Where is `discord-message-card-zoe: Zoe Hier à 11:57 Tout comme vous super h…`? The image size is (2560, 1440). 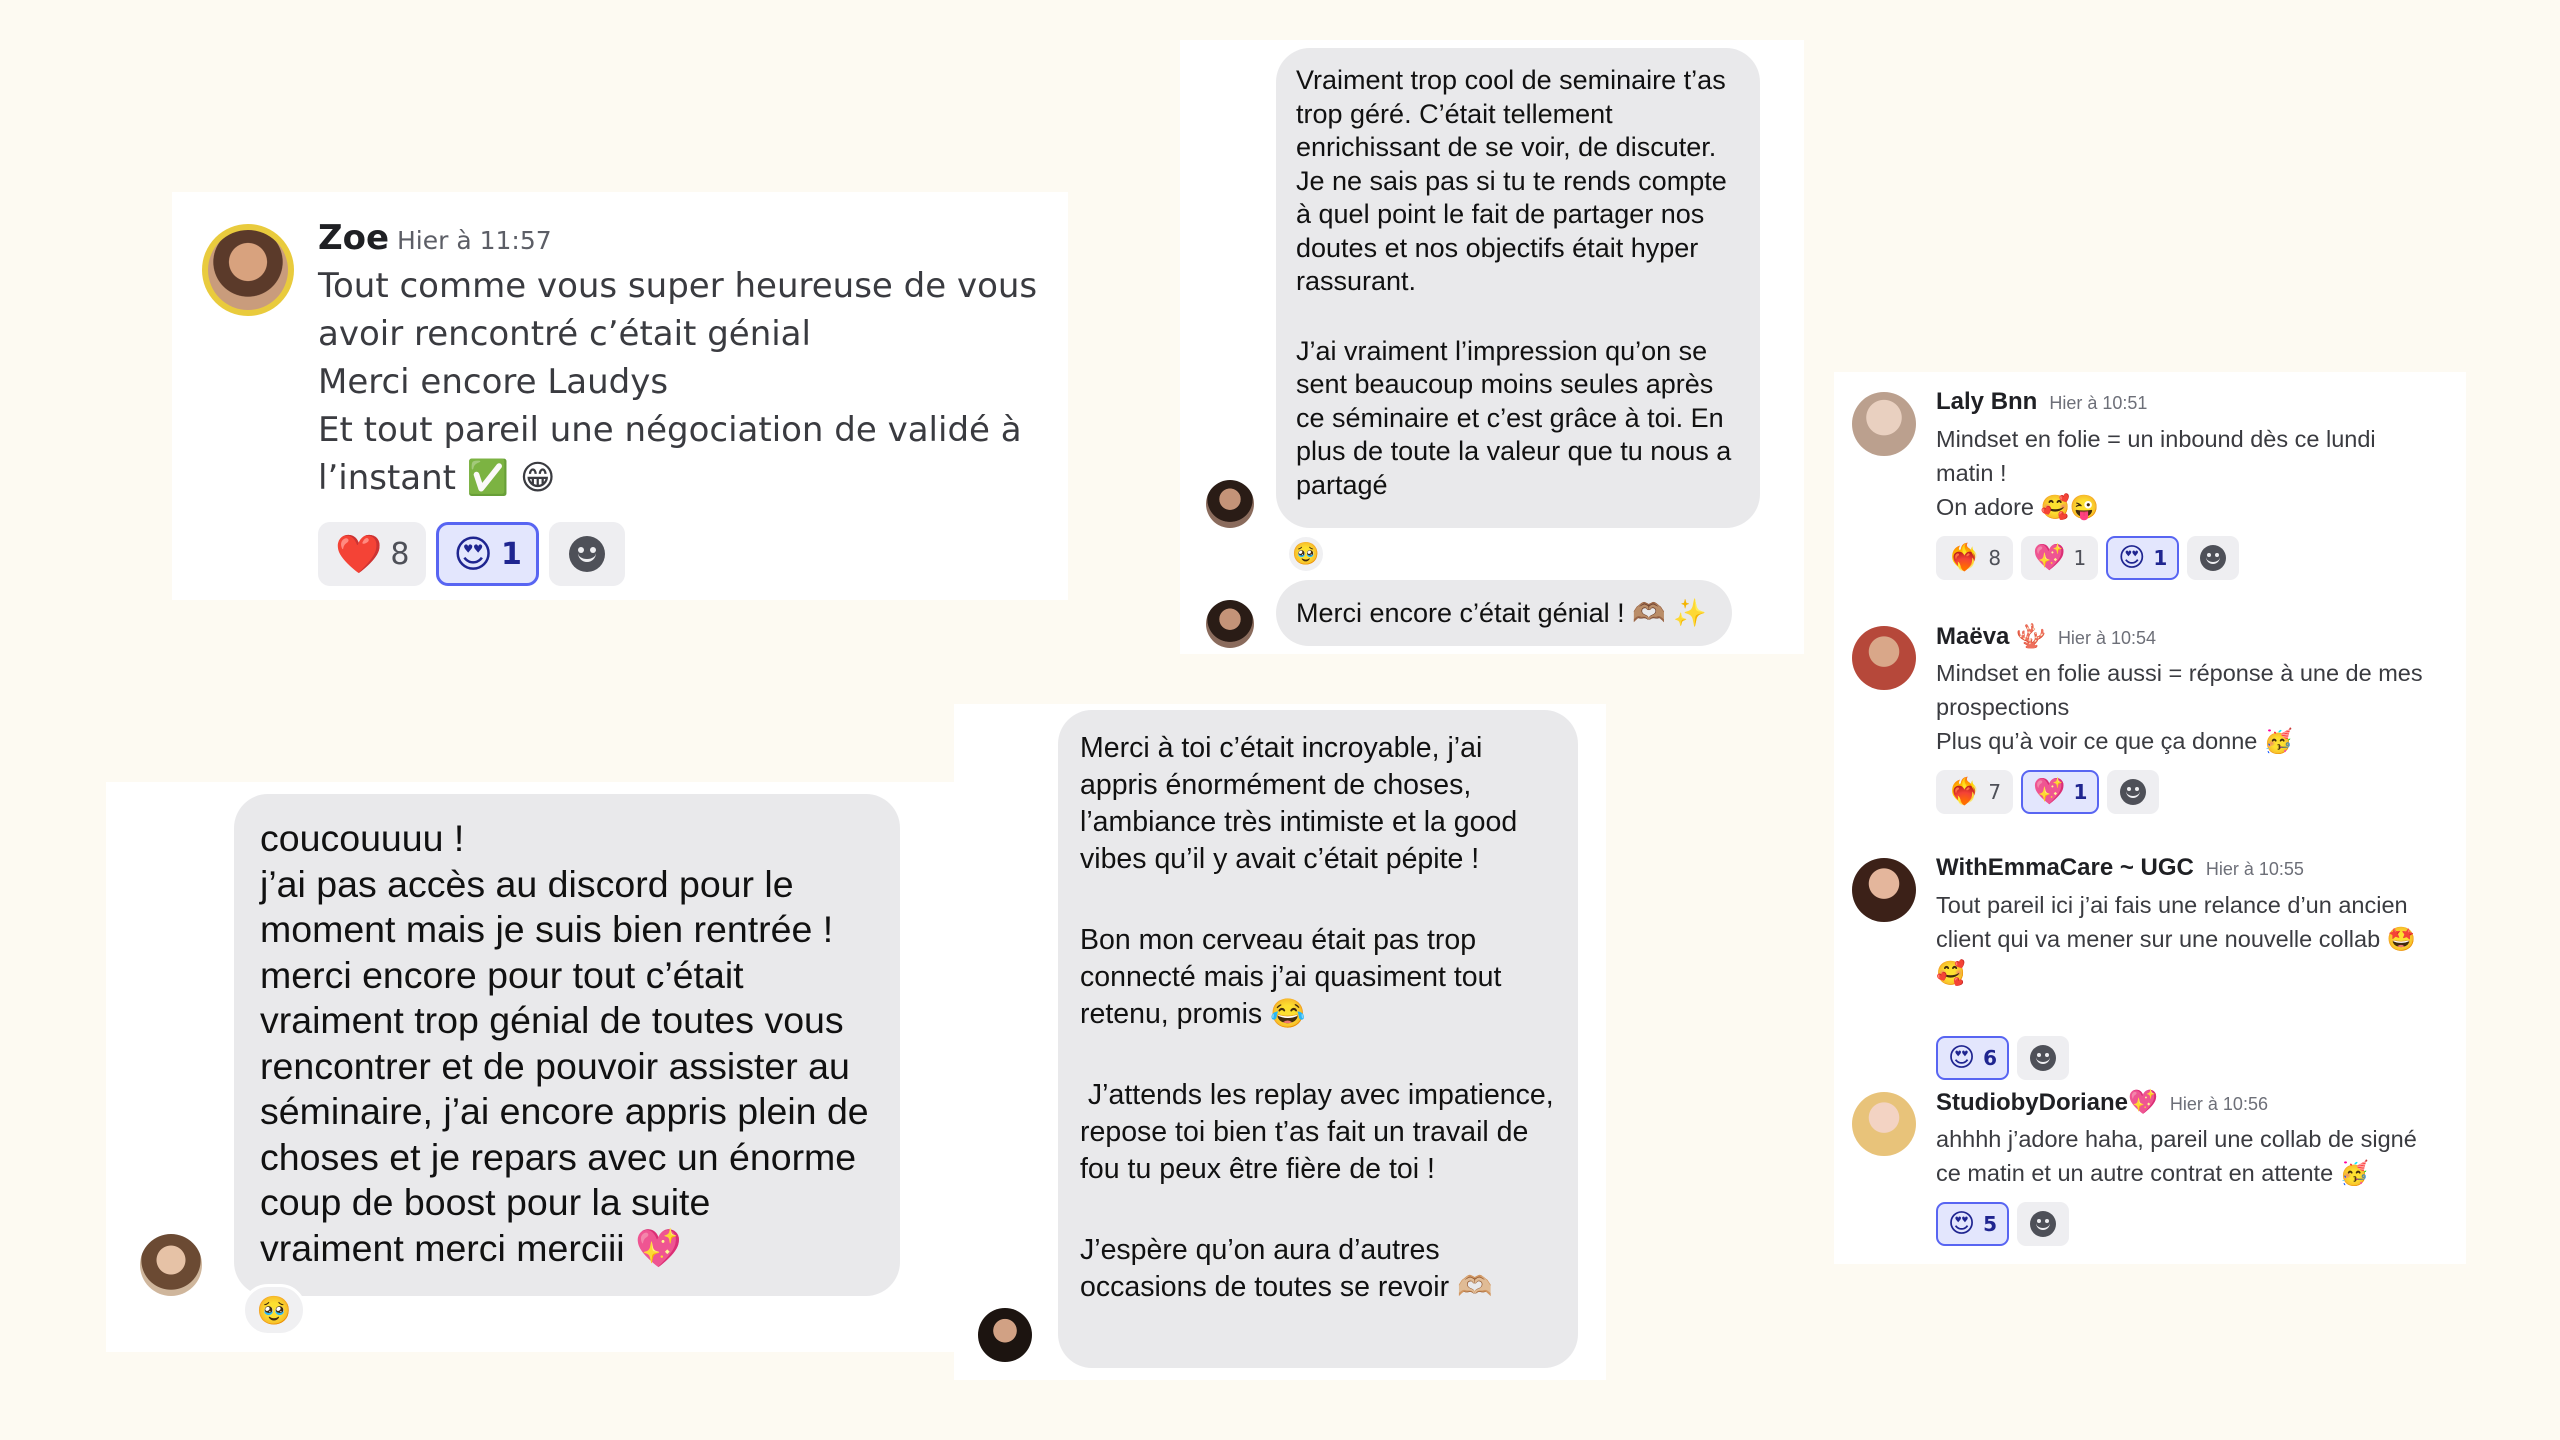 discord-message-card-zoe: Zoe Hier à 11:57 Tout comme vous super h… is located at coordinates (620, 396).